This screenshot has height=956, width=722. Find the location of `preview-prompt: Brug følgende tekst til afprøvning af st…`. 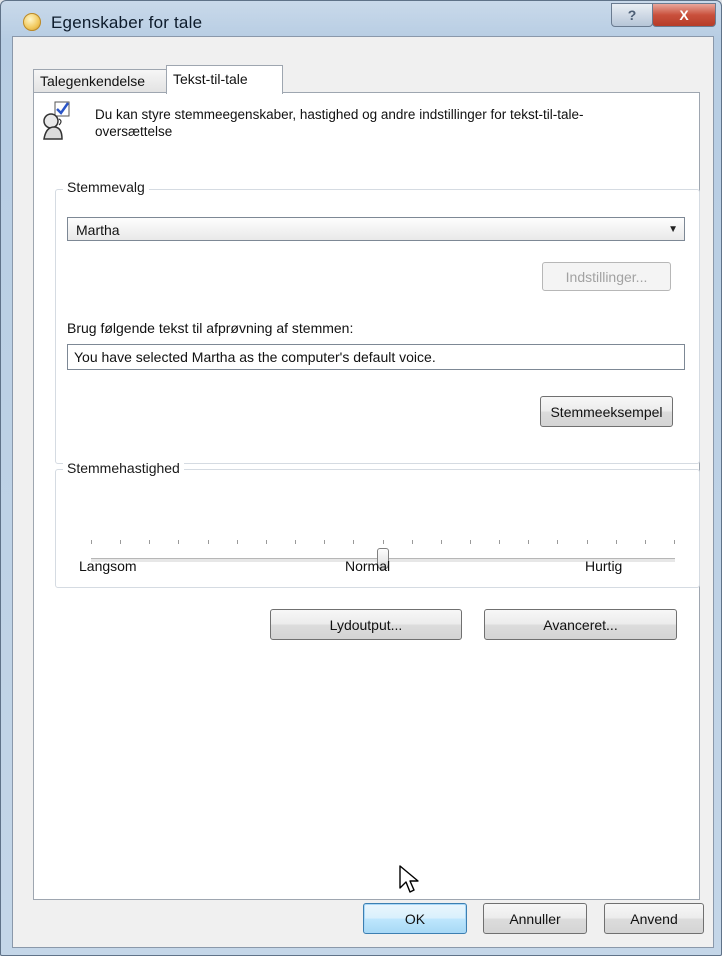

preview-prompt: Brug følgende tekst til afprøvning af st… is located at coordinates (210, 328).